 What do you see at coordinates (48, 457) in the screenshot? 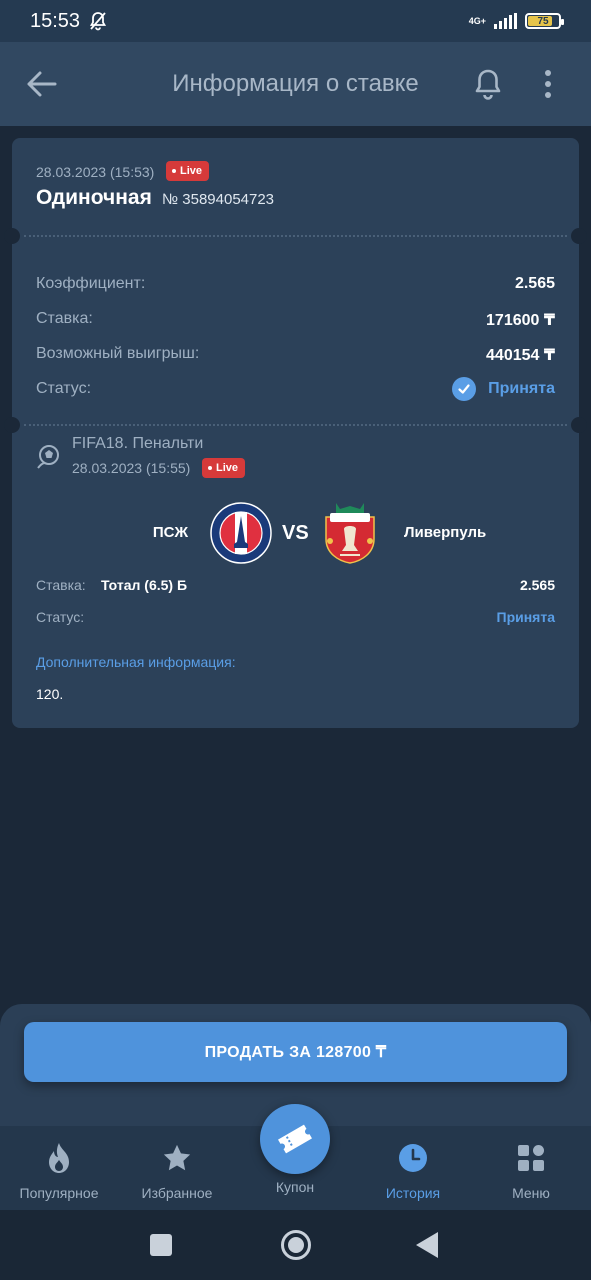
I see `esports-game-icon` at bounding box center [48, 457].